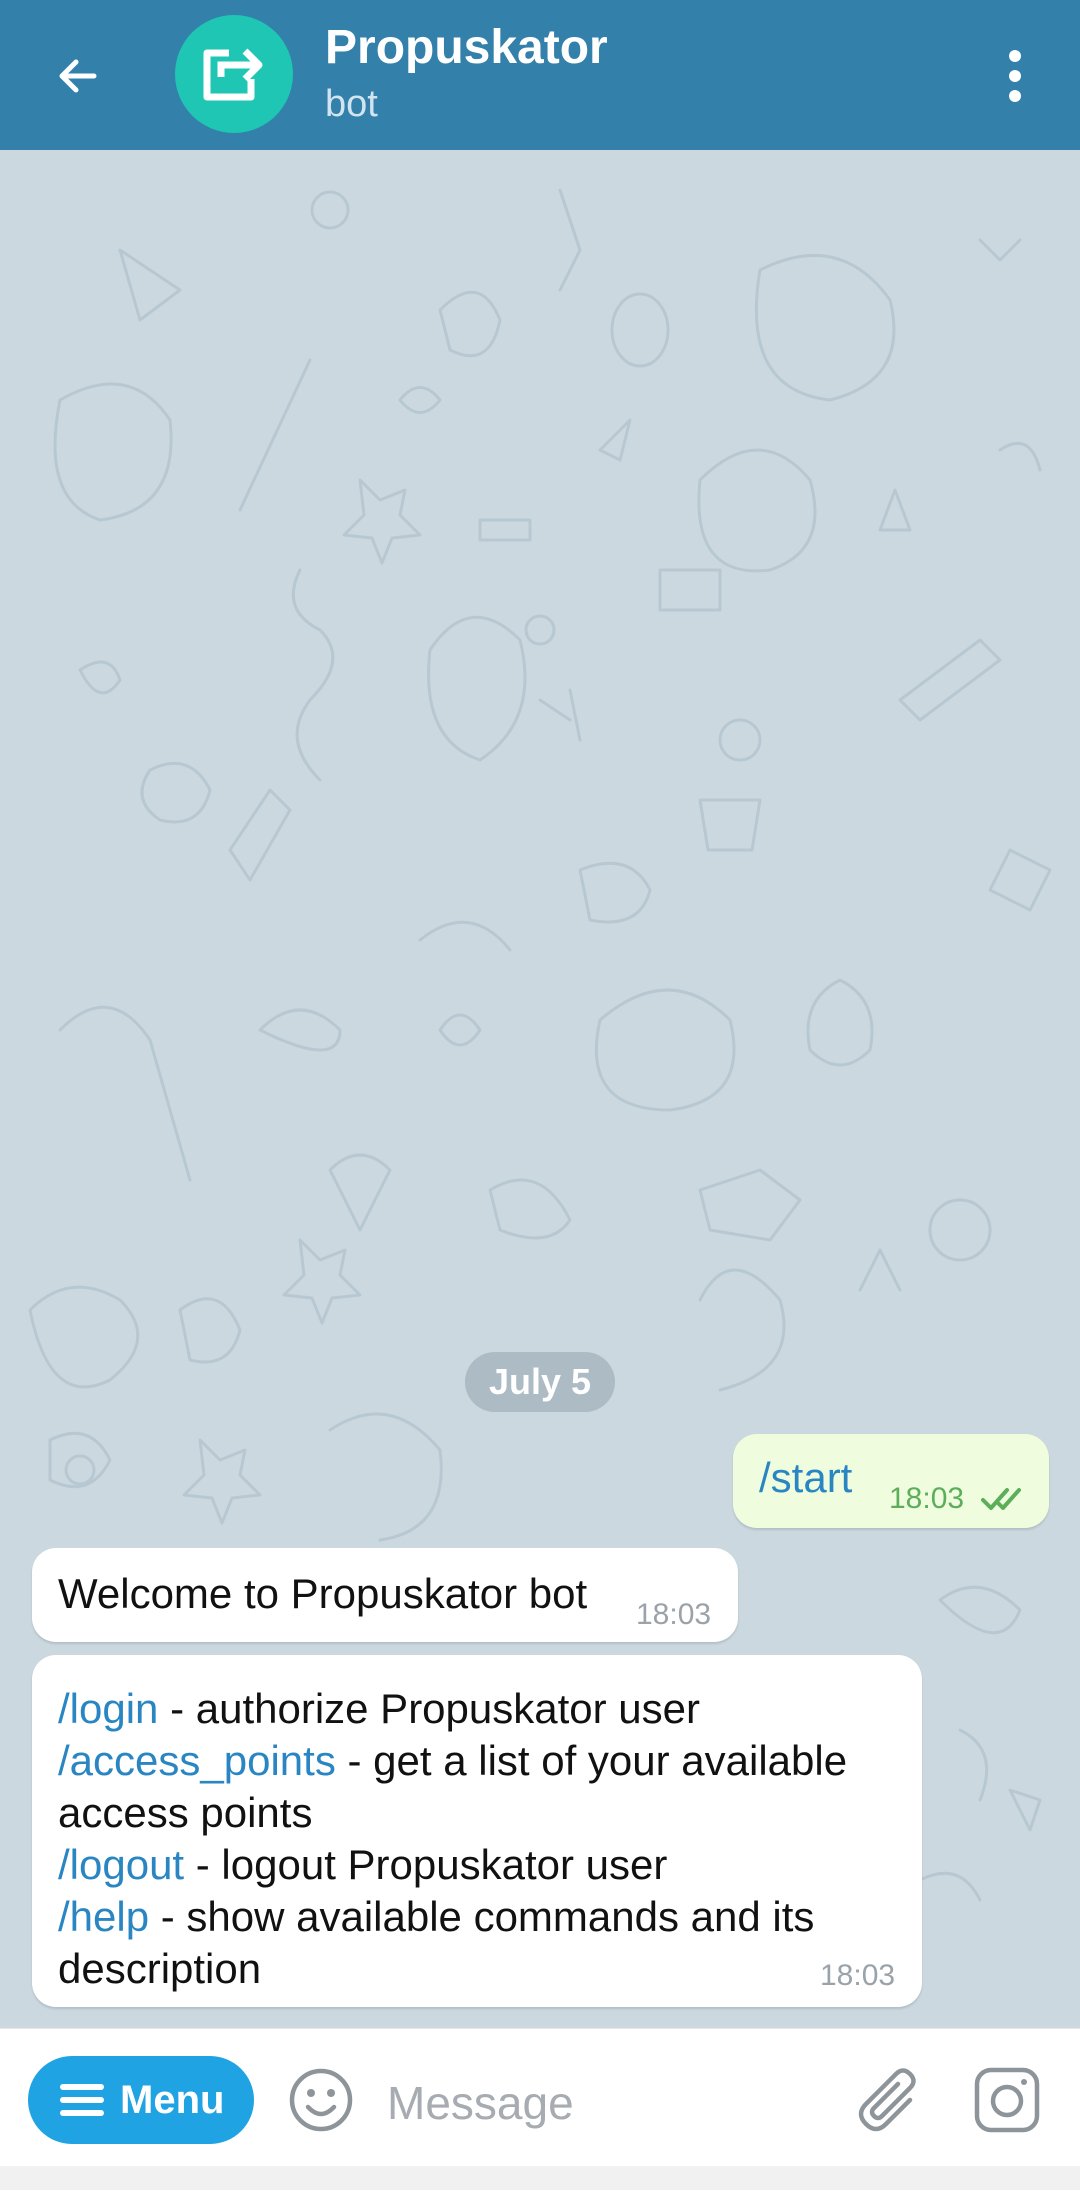 The width and height of the screenshot is (1080, 2191). I want to click on command-description: - get a list of your available, so click(591, 1760).